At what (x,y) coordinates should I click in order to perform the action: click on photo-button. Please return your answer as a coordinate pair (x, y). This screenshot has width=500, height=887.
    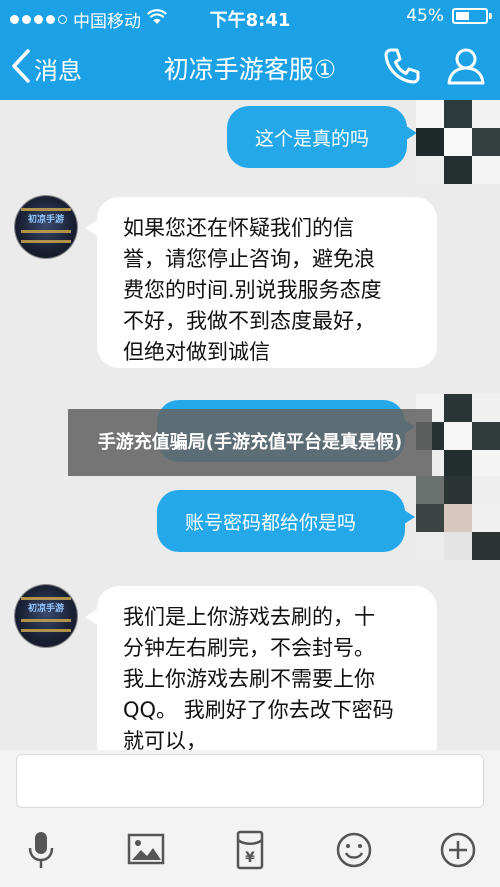
    Looking at the image, I should click on (146, 850).